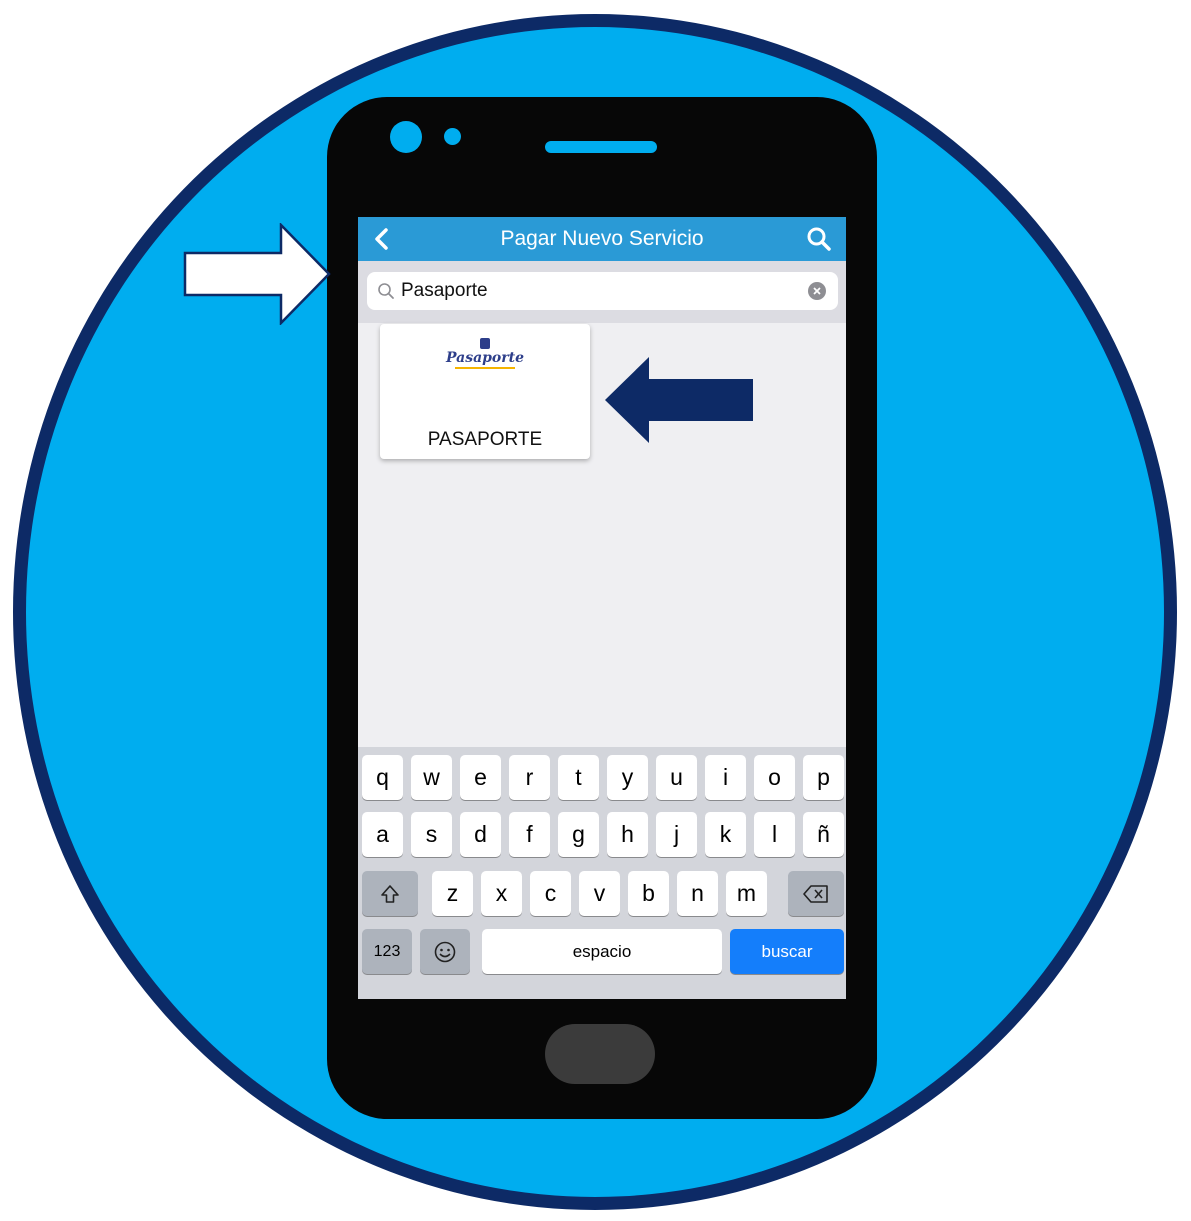 This screenshot has width=1191, height=1221. Describe the element at coordinates (485, 343) in the screenshot. I see `passport-book-icon` at that location.